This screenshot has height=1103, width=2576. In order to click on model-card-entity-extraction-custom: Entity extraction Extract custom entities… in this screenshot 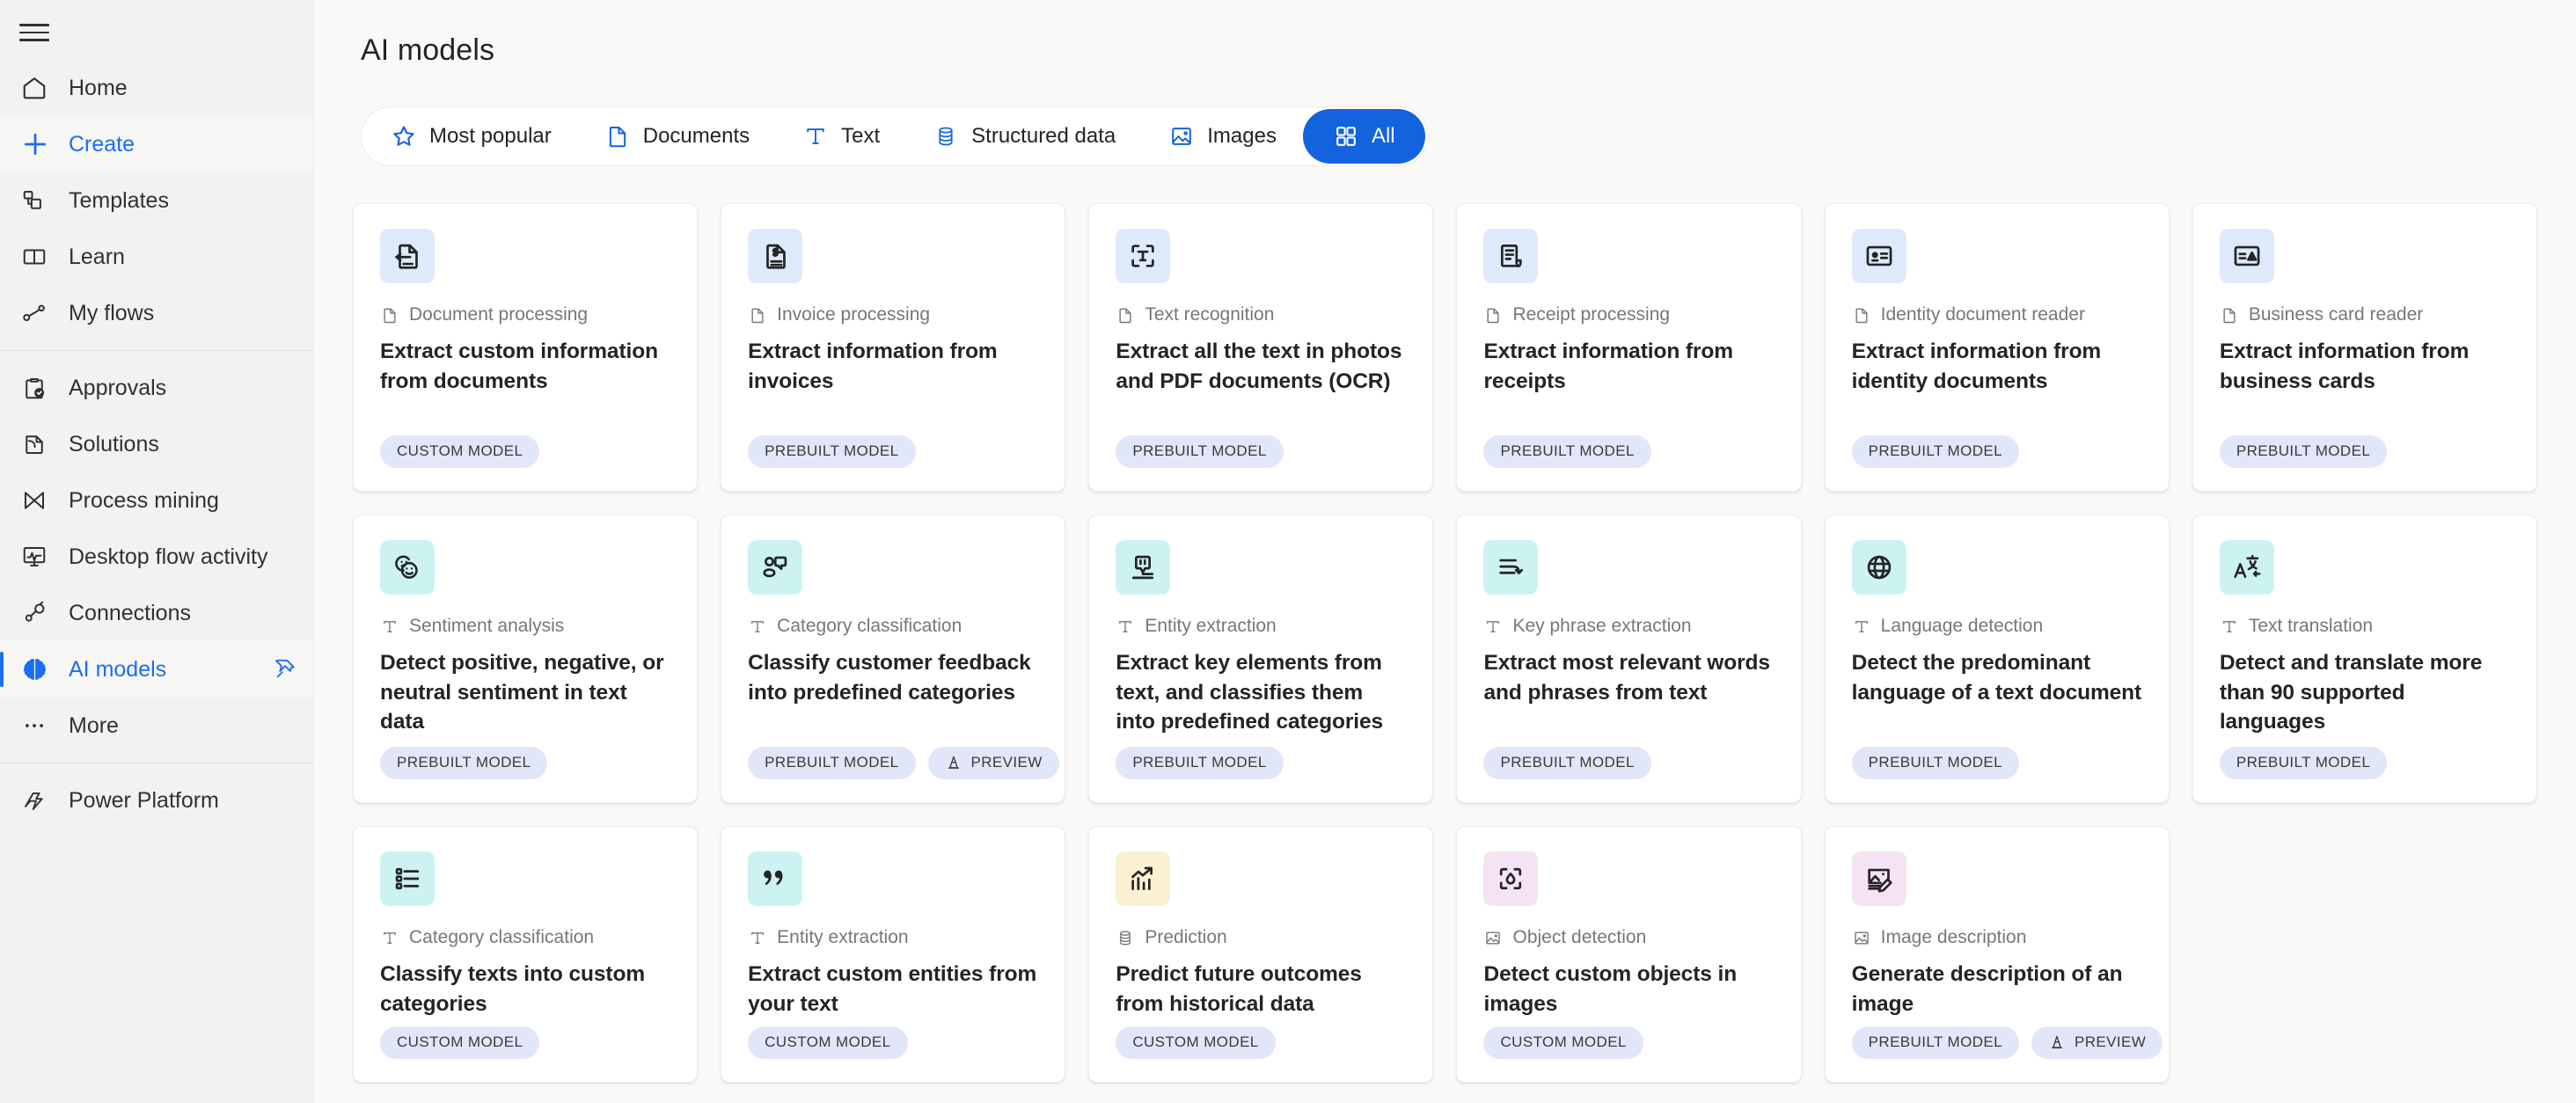, I will do `click(893, 954)`.